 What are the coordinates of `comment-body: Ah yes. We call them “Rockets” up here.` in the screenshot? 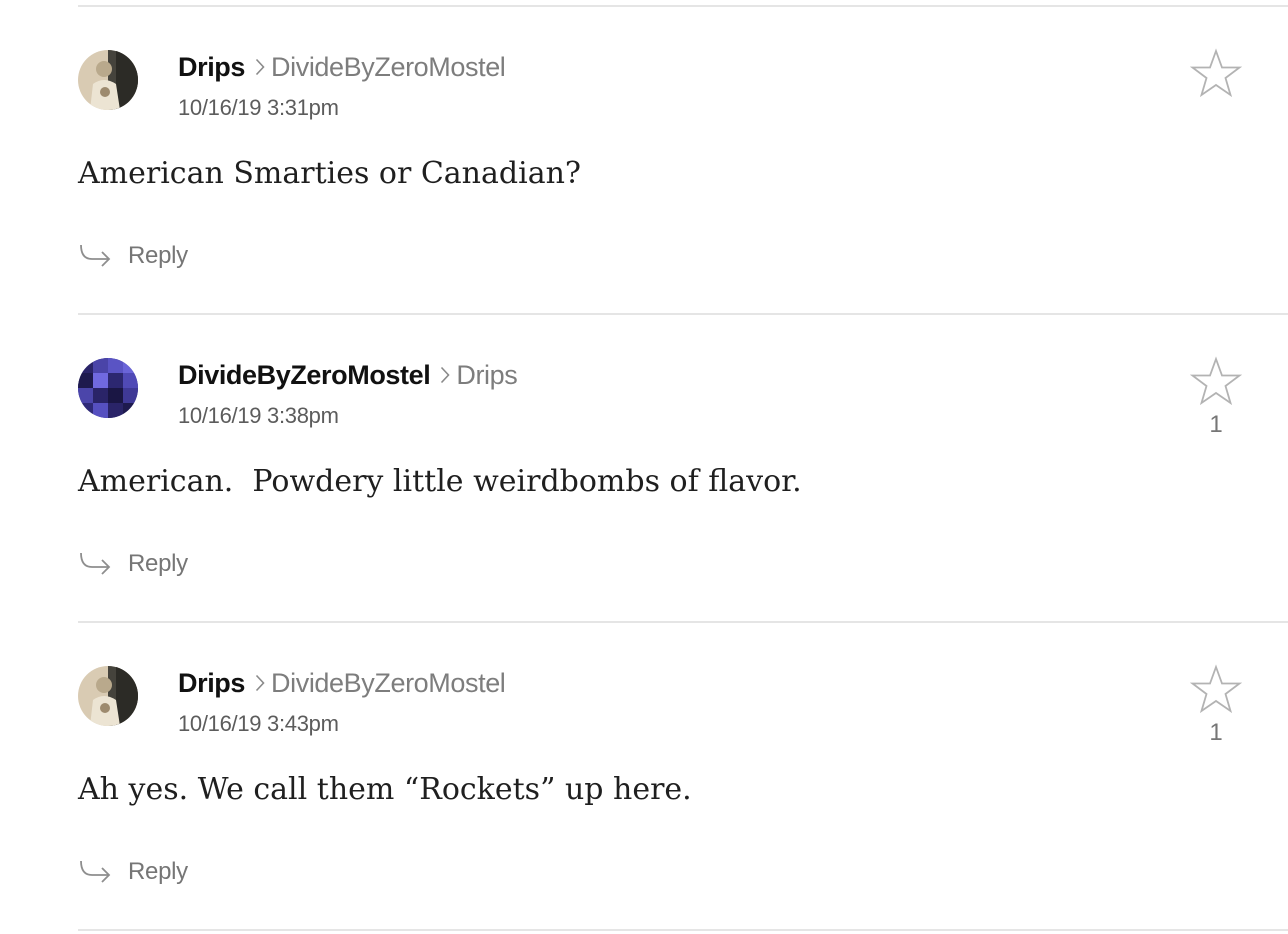 It's located at (385, 789).